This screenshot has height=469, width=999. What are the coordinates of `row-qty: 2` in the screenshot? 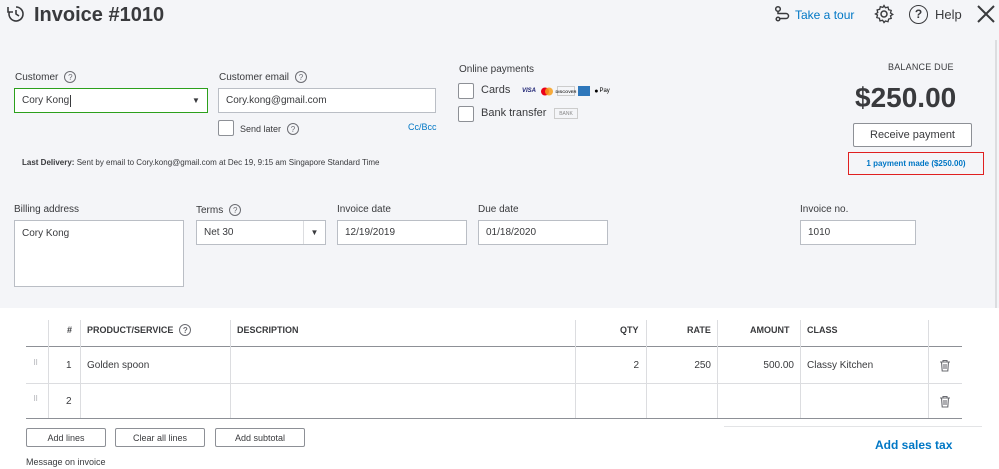 It's located at (607, 365).